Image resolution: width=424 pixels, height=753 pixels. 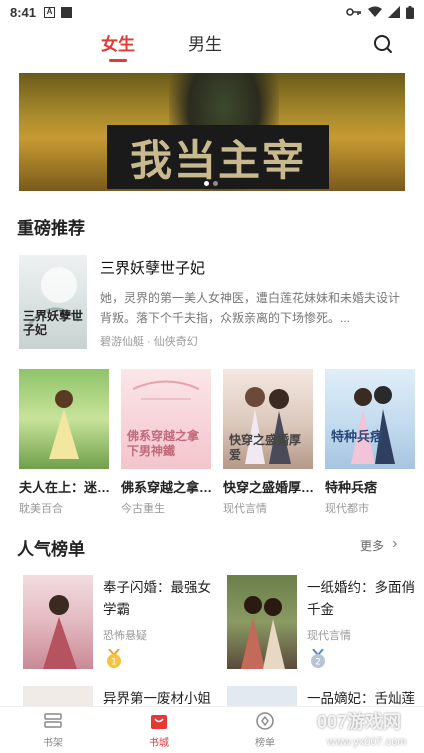 I want to click on grid-book-3-cover: 快穿之盛婚厚爱, so click(x=268, y=419).